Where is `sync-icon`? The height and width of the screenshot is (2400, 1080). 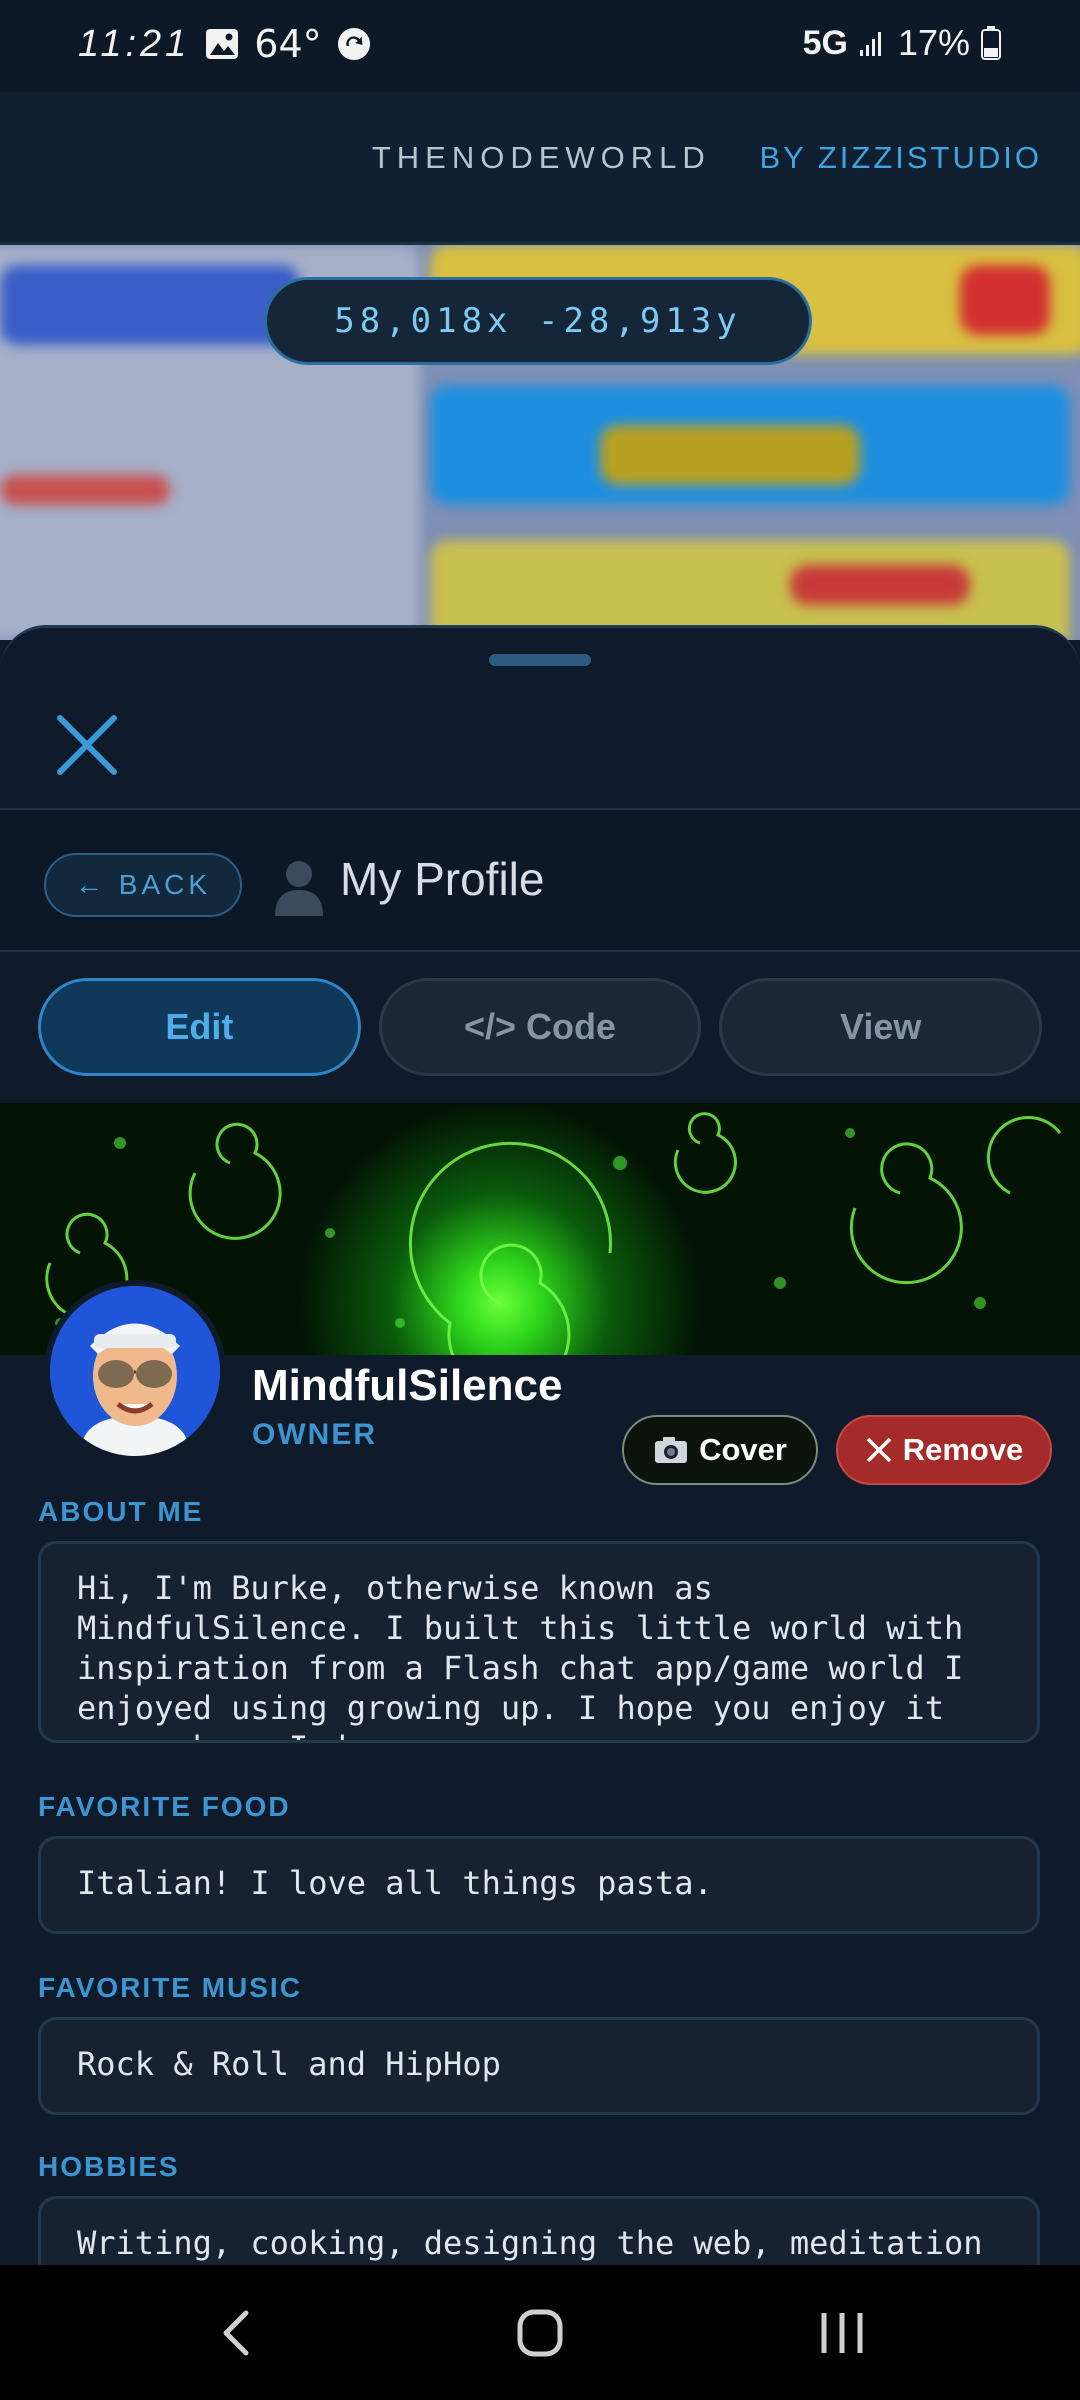
sync-icon is located at coordinates (353, 44).